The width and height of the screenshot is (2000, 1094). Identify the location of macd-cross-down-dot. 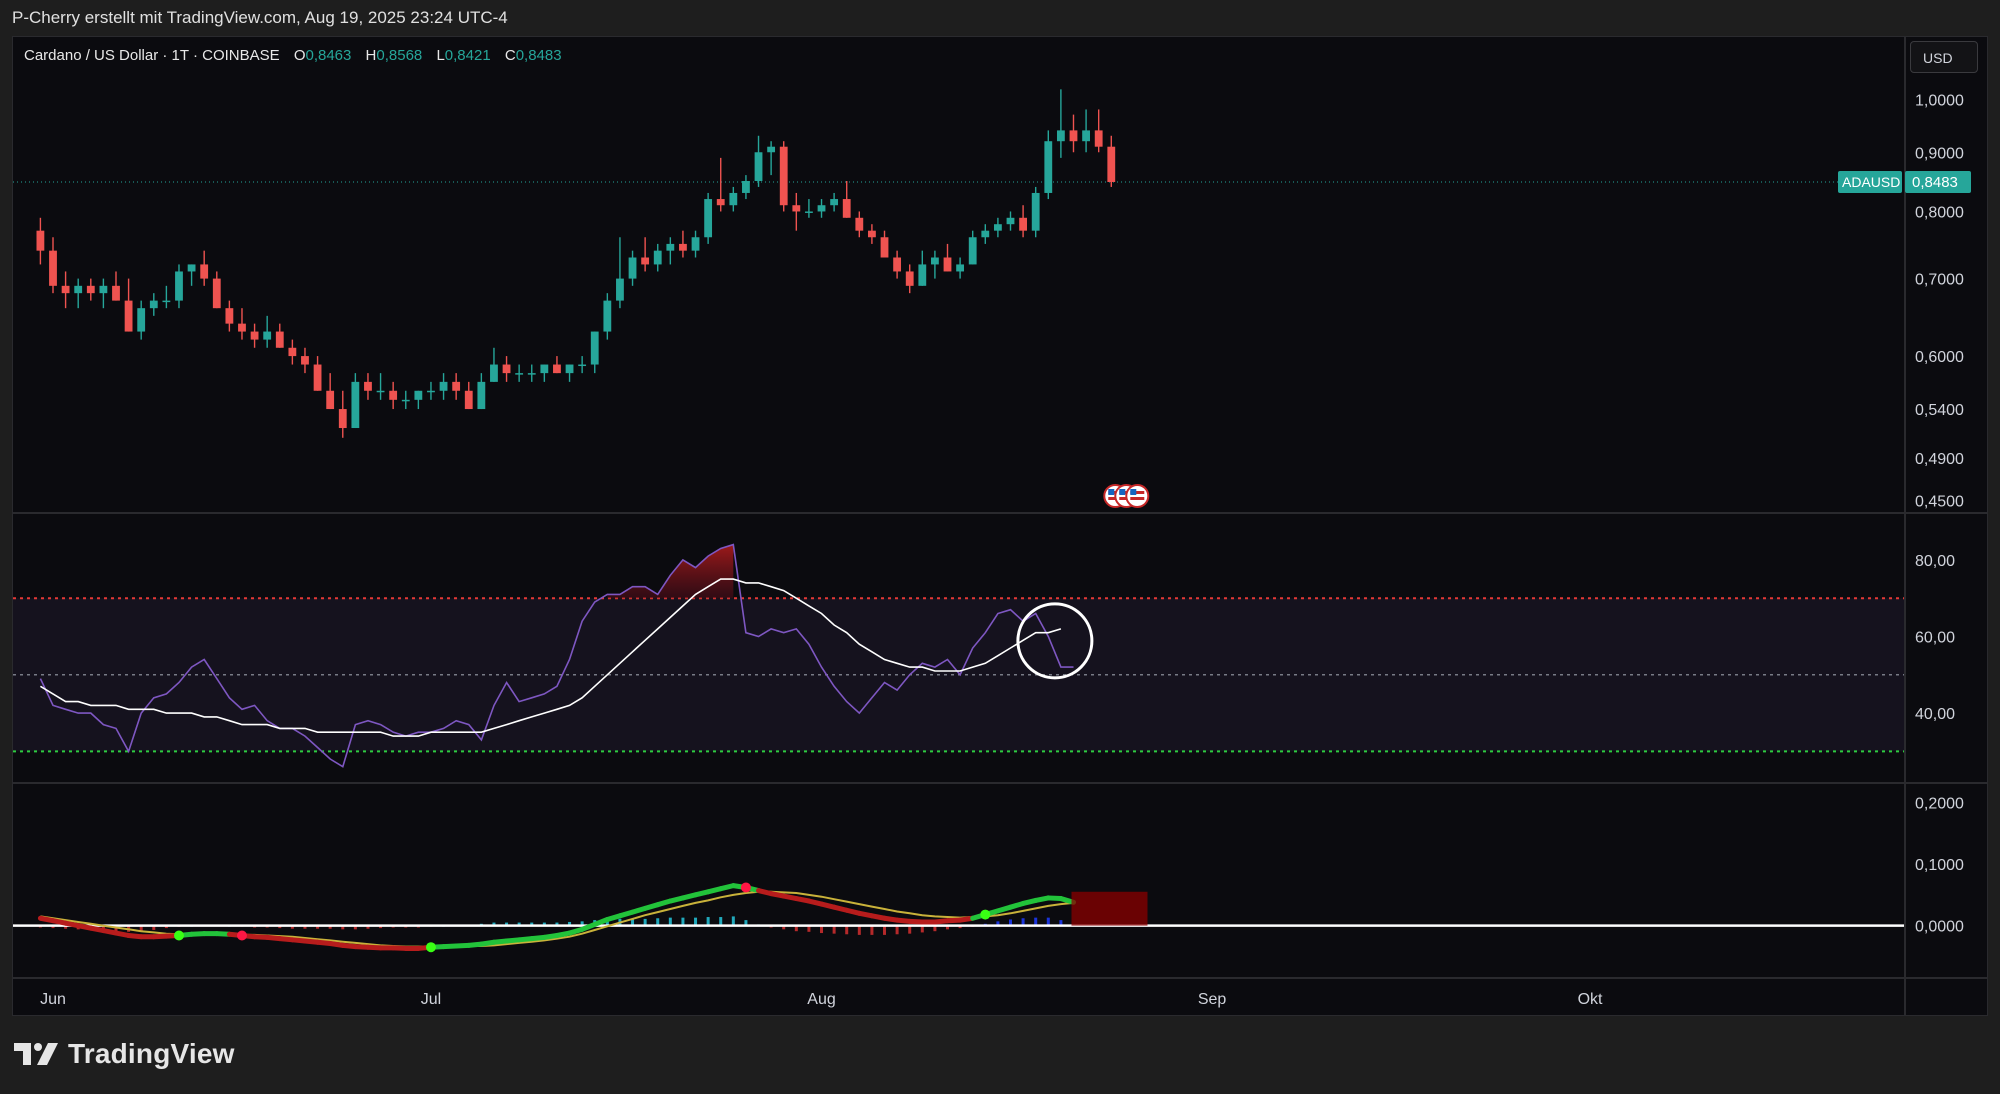
(241, 935).